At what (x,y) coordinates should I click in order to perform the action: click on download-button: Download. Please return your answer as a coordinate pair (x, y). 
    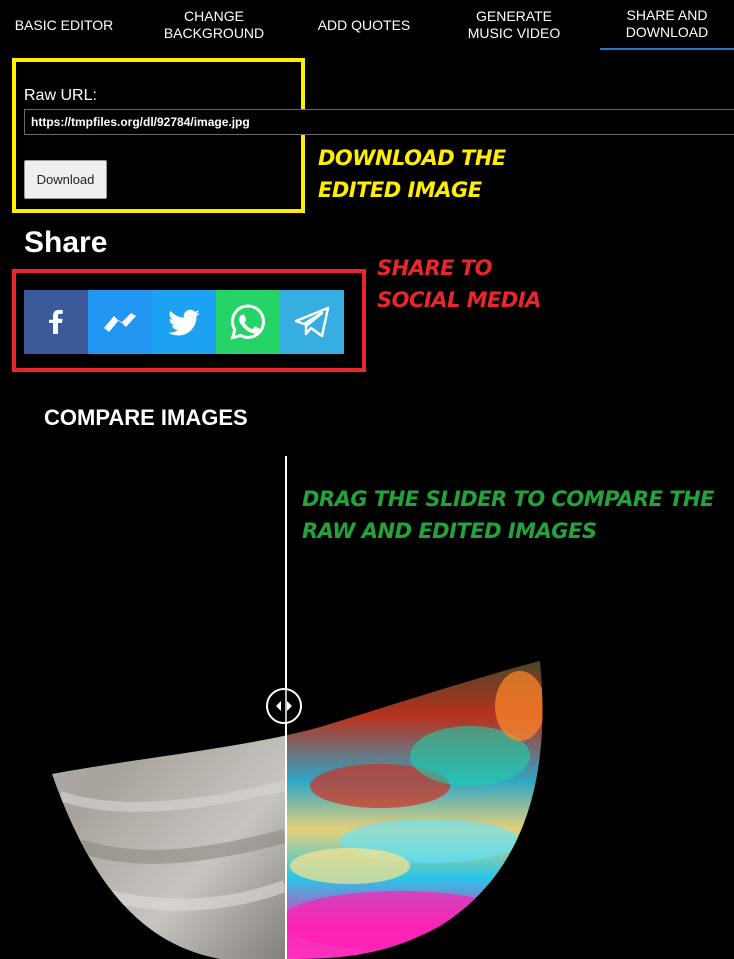
    Looking at the image, I should click on (65, 179).